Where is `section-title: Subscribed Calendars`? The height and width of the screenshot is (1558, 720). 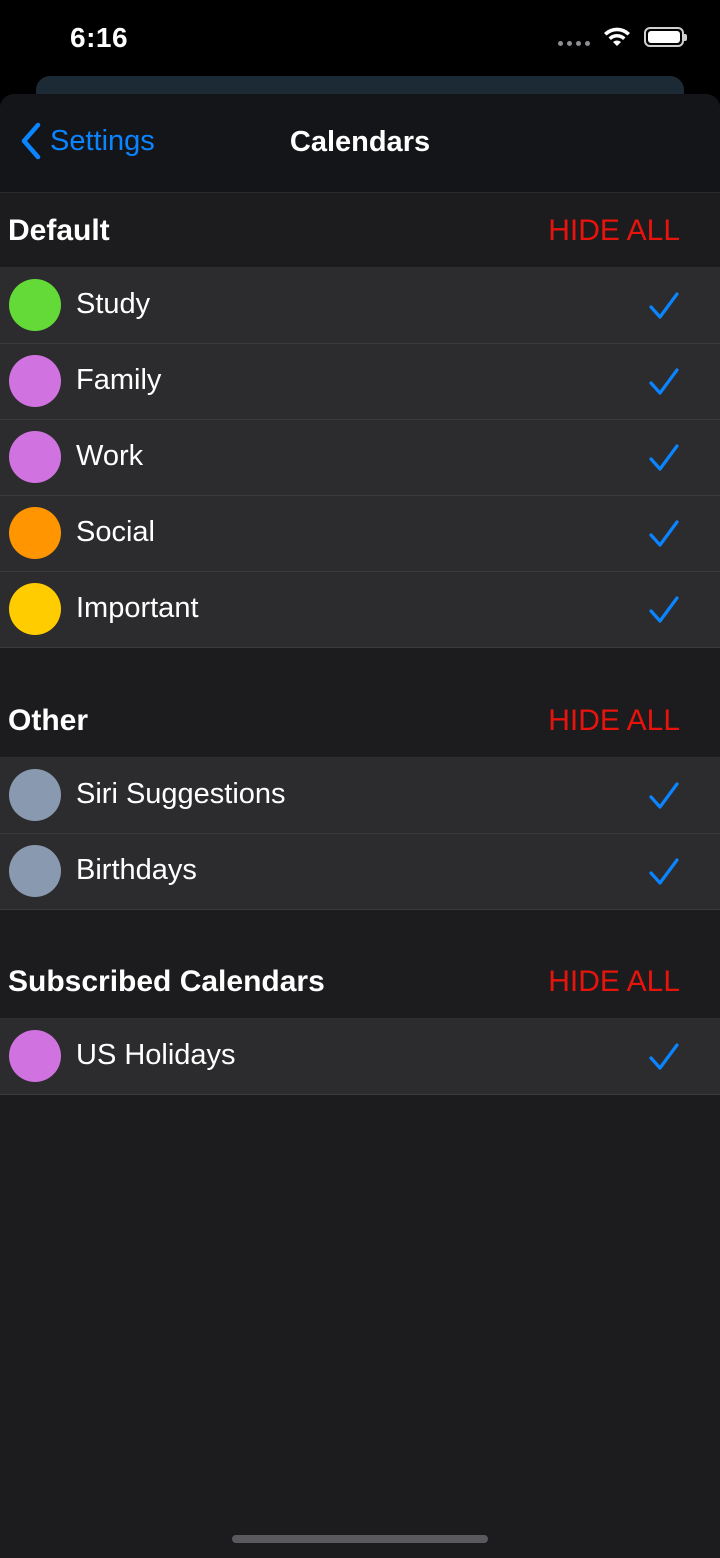
section-title: Subscribed Calendars is located at coordinates (166, 981).